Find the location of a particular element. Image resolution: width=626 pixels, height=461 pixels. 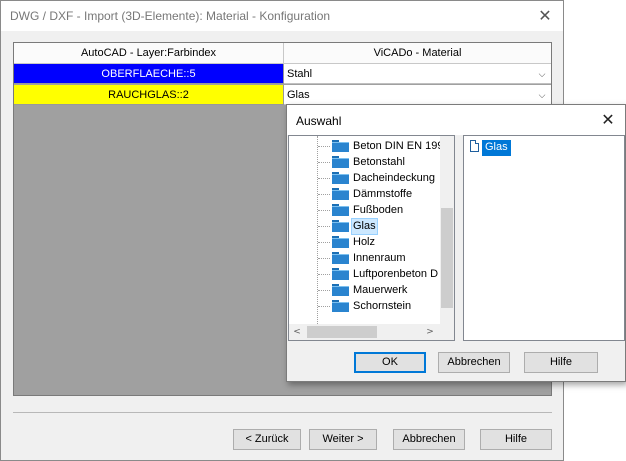

tree-item-label: Innenraum is located at coordinates (379, 258).